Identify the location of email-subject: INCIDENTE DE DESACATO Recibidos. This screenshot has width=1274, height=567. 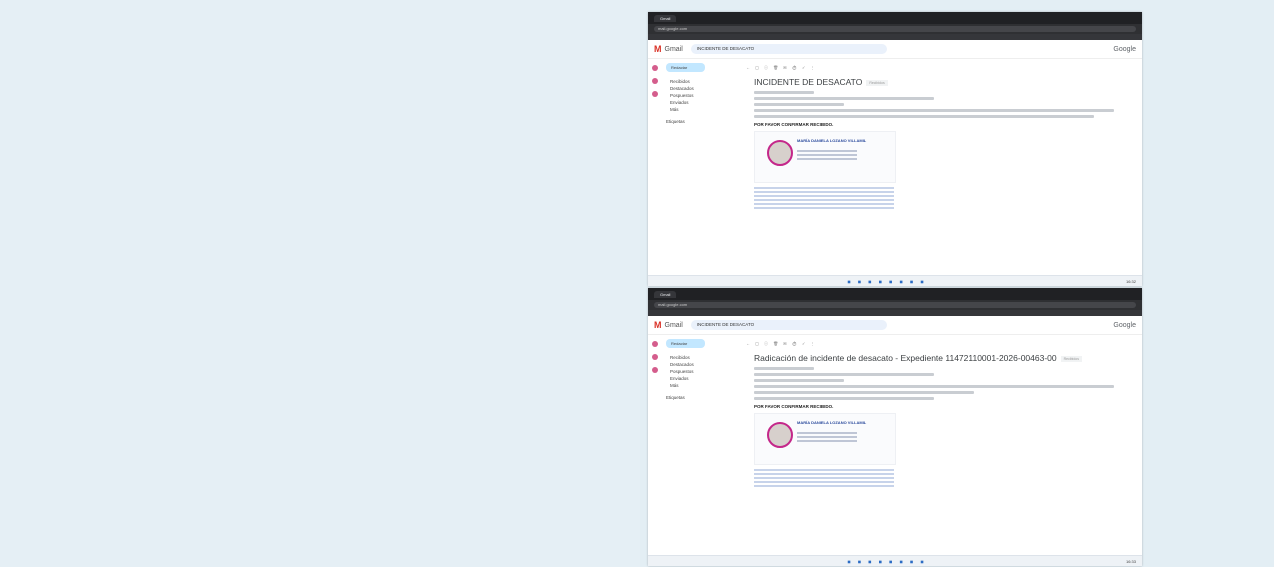
(945, 82).